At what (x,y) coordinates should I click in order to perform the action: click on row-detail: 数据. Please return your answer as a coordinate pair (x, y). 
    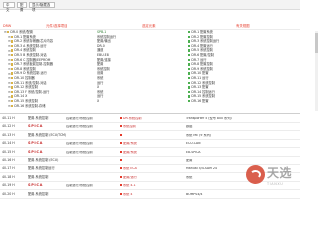
    Looking at the image, I should click on (189, 127).